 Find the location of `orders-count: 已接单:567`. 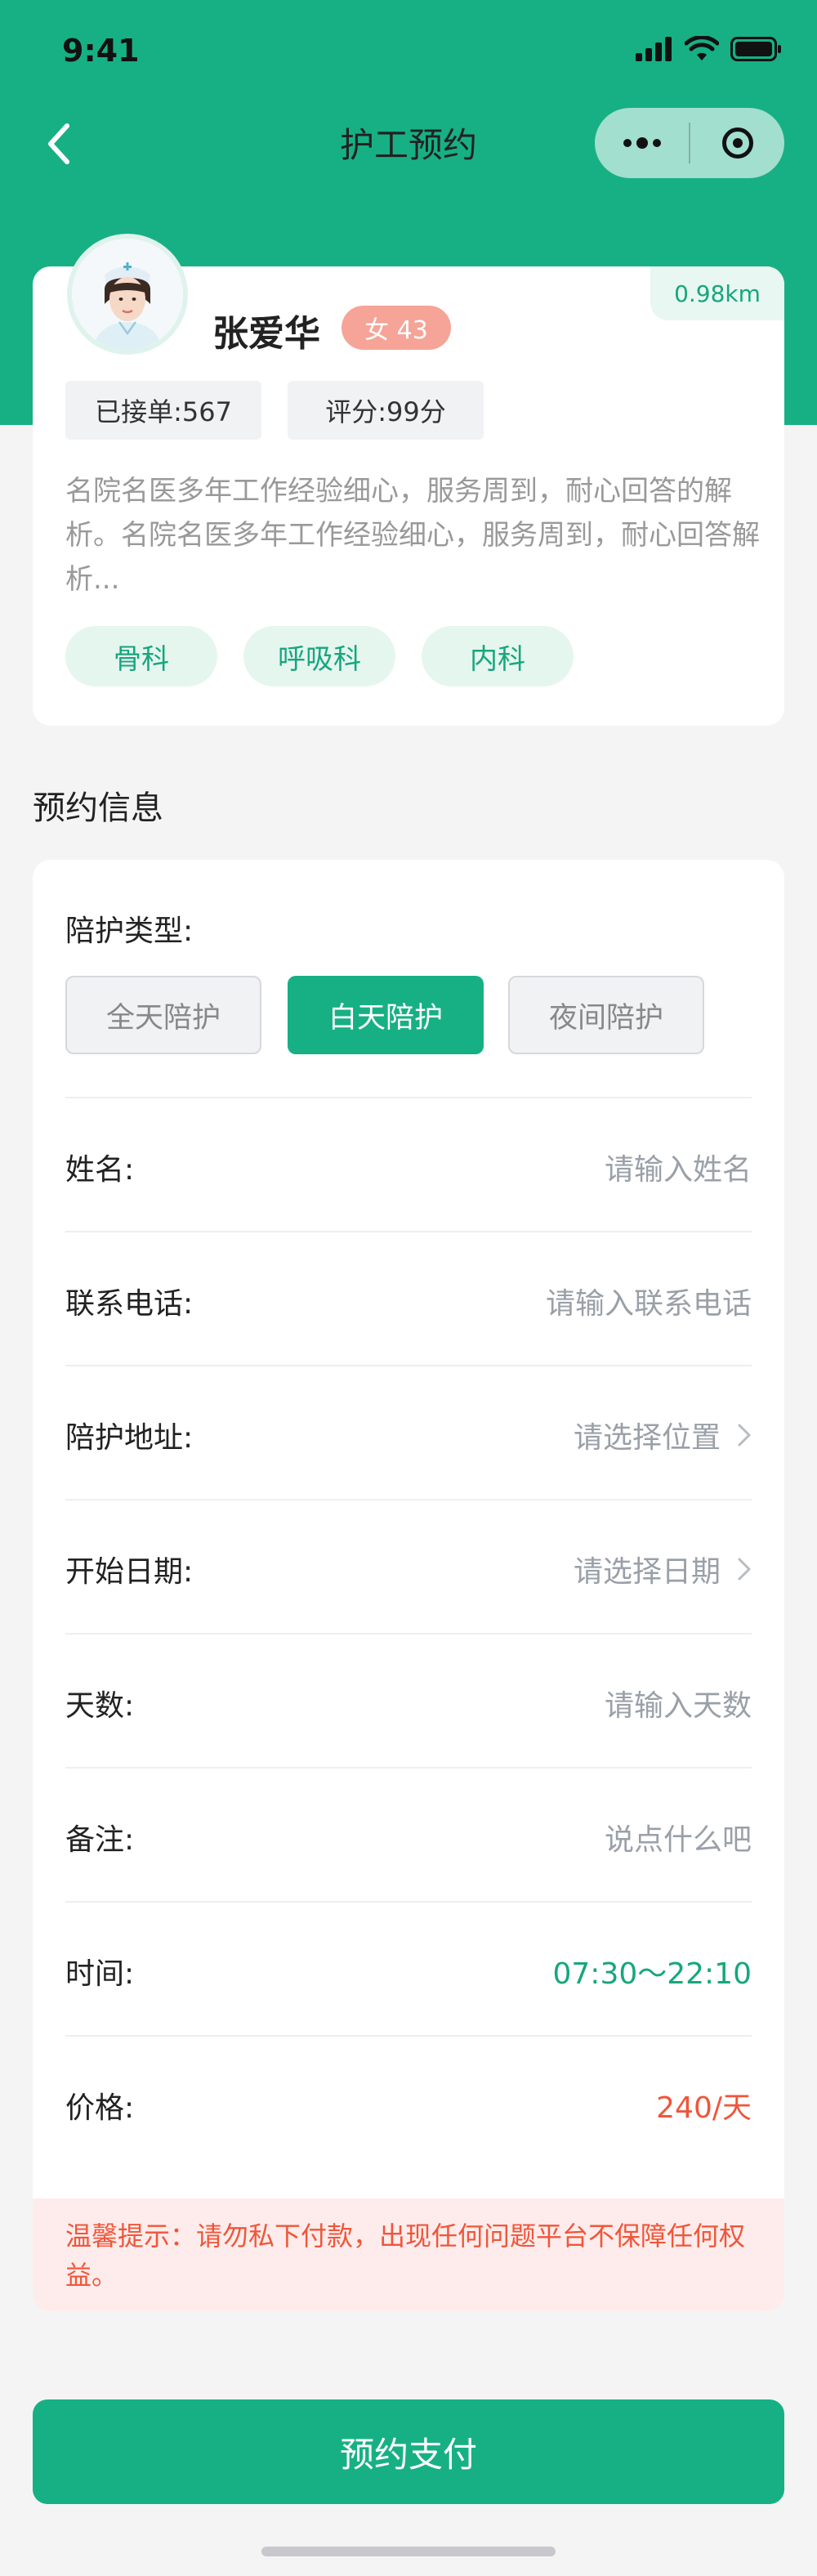

orders-count: 已接单:567 is located at coordinates (163, 410).